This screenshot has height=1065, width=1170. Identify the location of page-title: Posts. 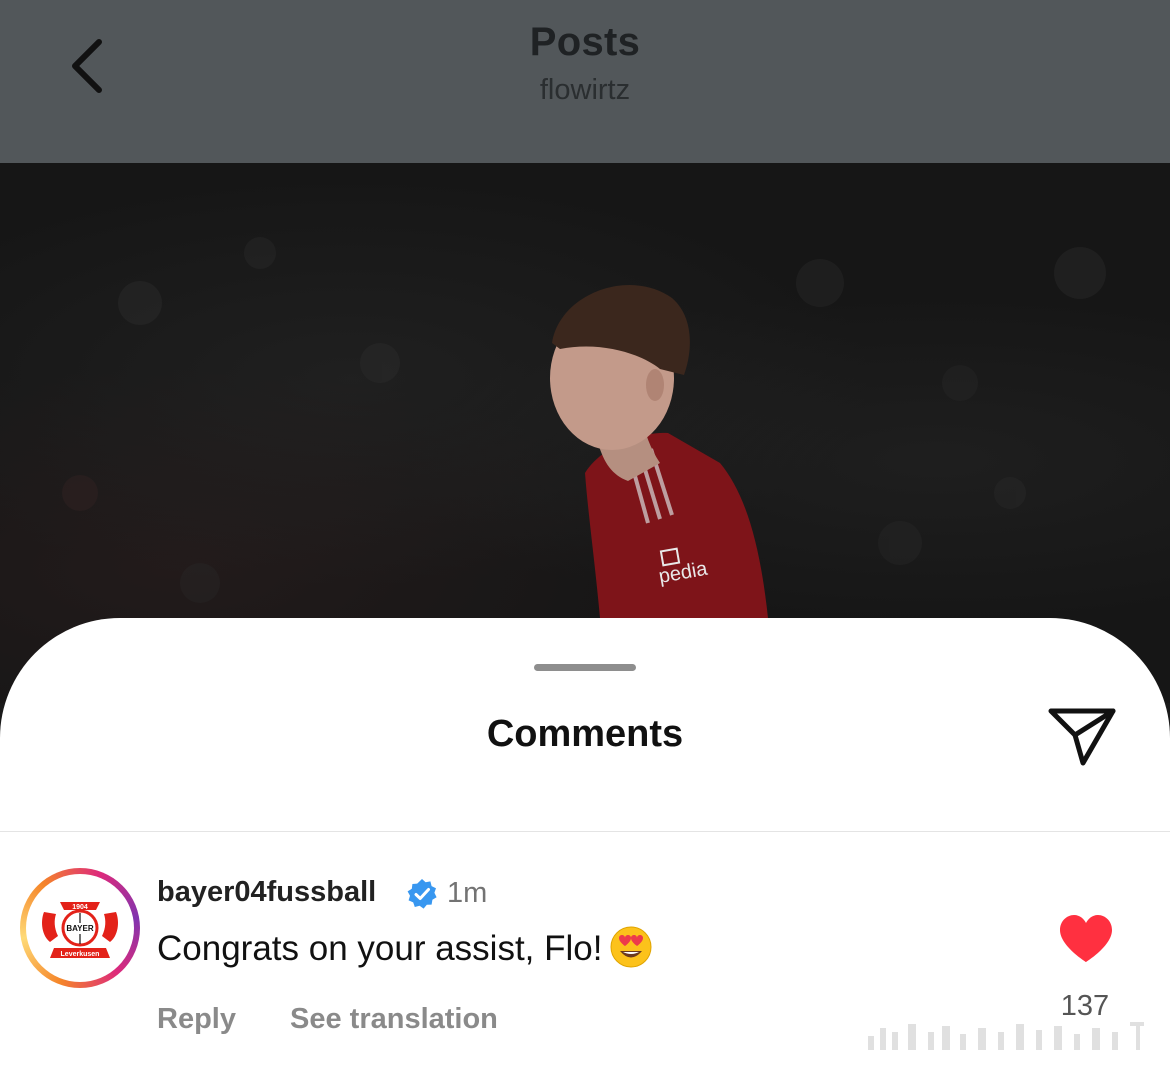
(585, 42).